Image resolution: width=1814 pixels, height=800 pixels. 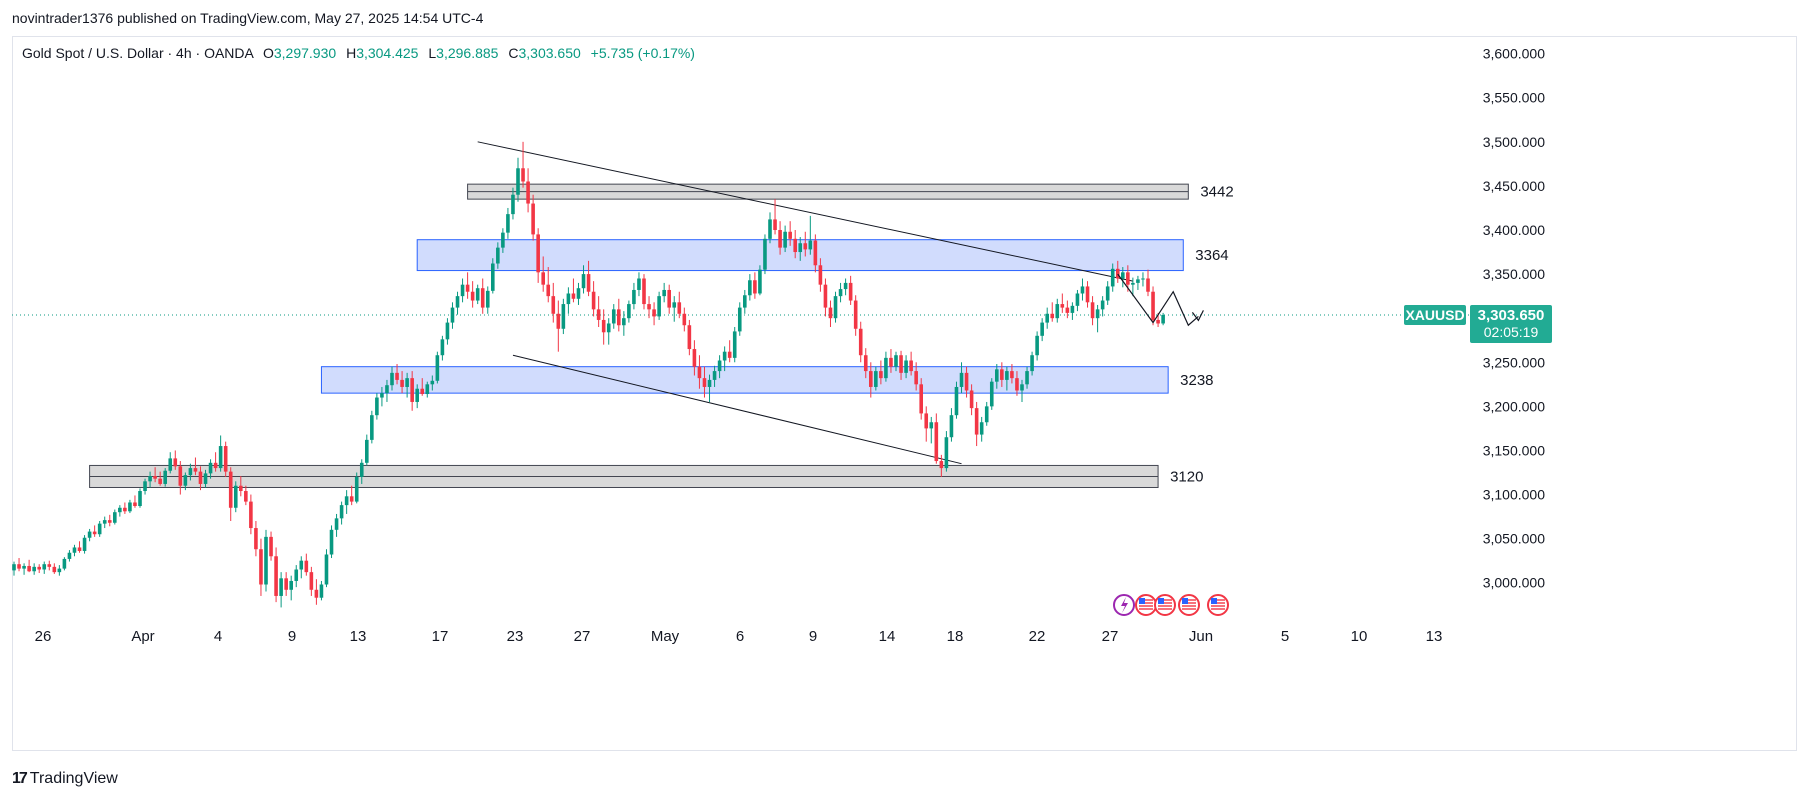 I want to click on price-tag: XAUUSD 3,303.65002:05:19, so click(x=1478, y=323).